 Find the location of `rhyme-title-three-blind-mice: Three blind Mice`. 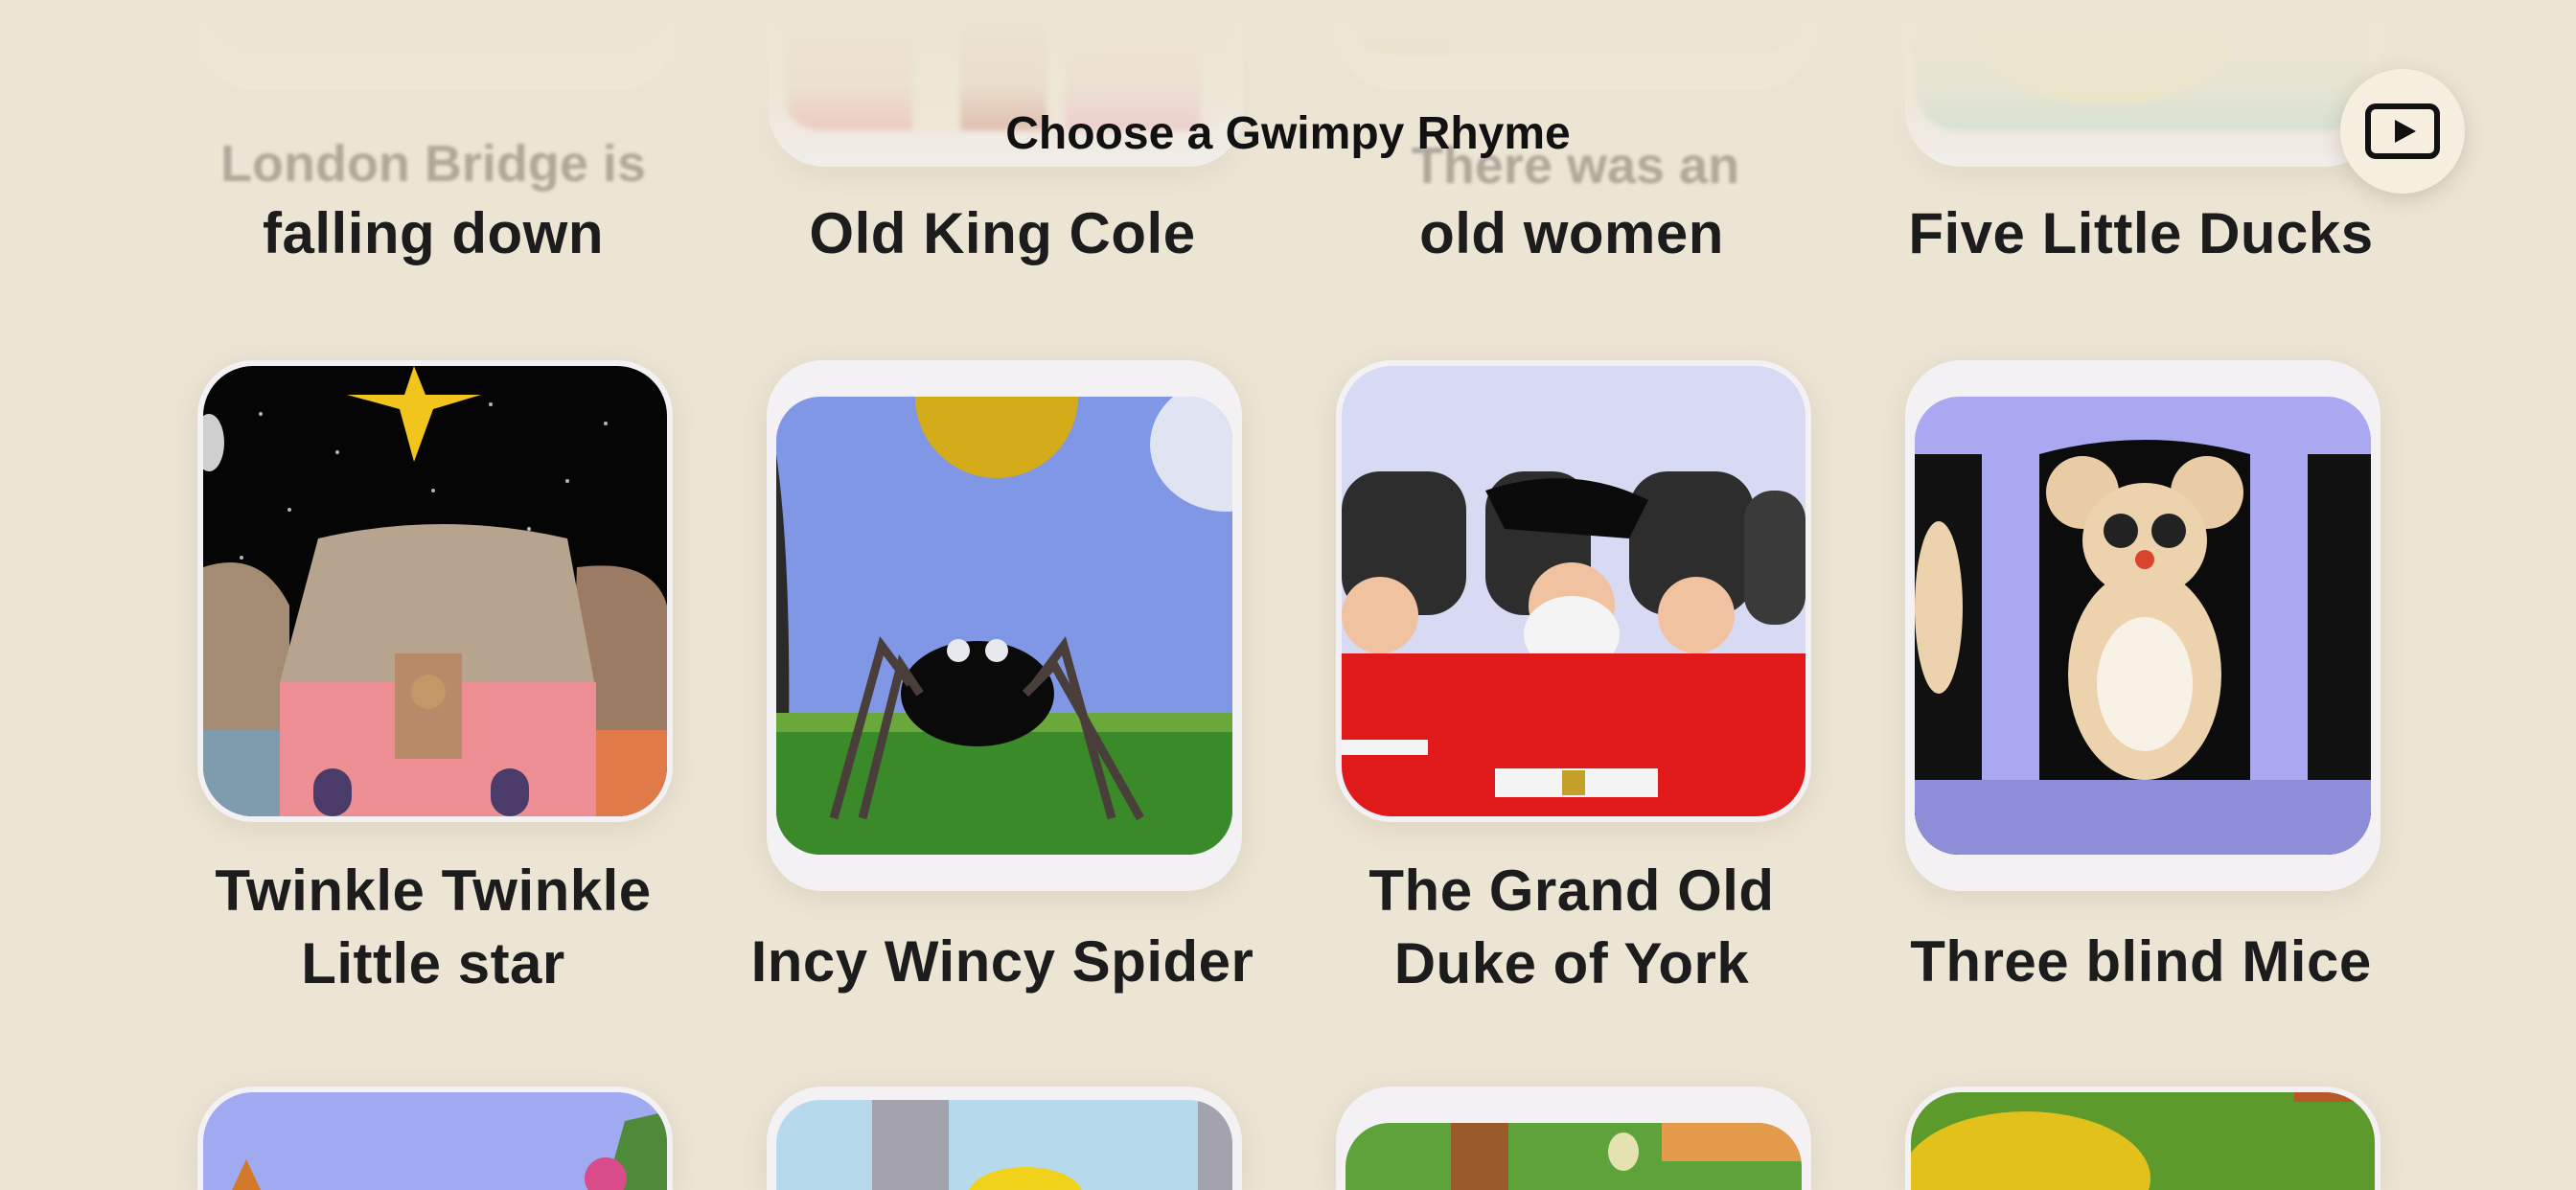

rhyme-title-three-blind-mice: Three blind Mice is located at coordinates (2141, 962).